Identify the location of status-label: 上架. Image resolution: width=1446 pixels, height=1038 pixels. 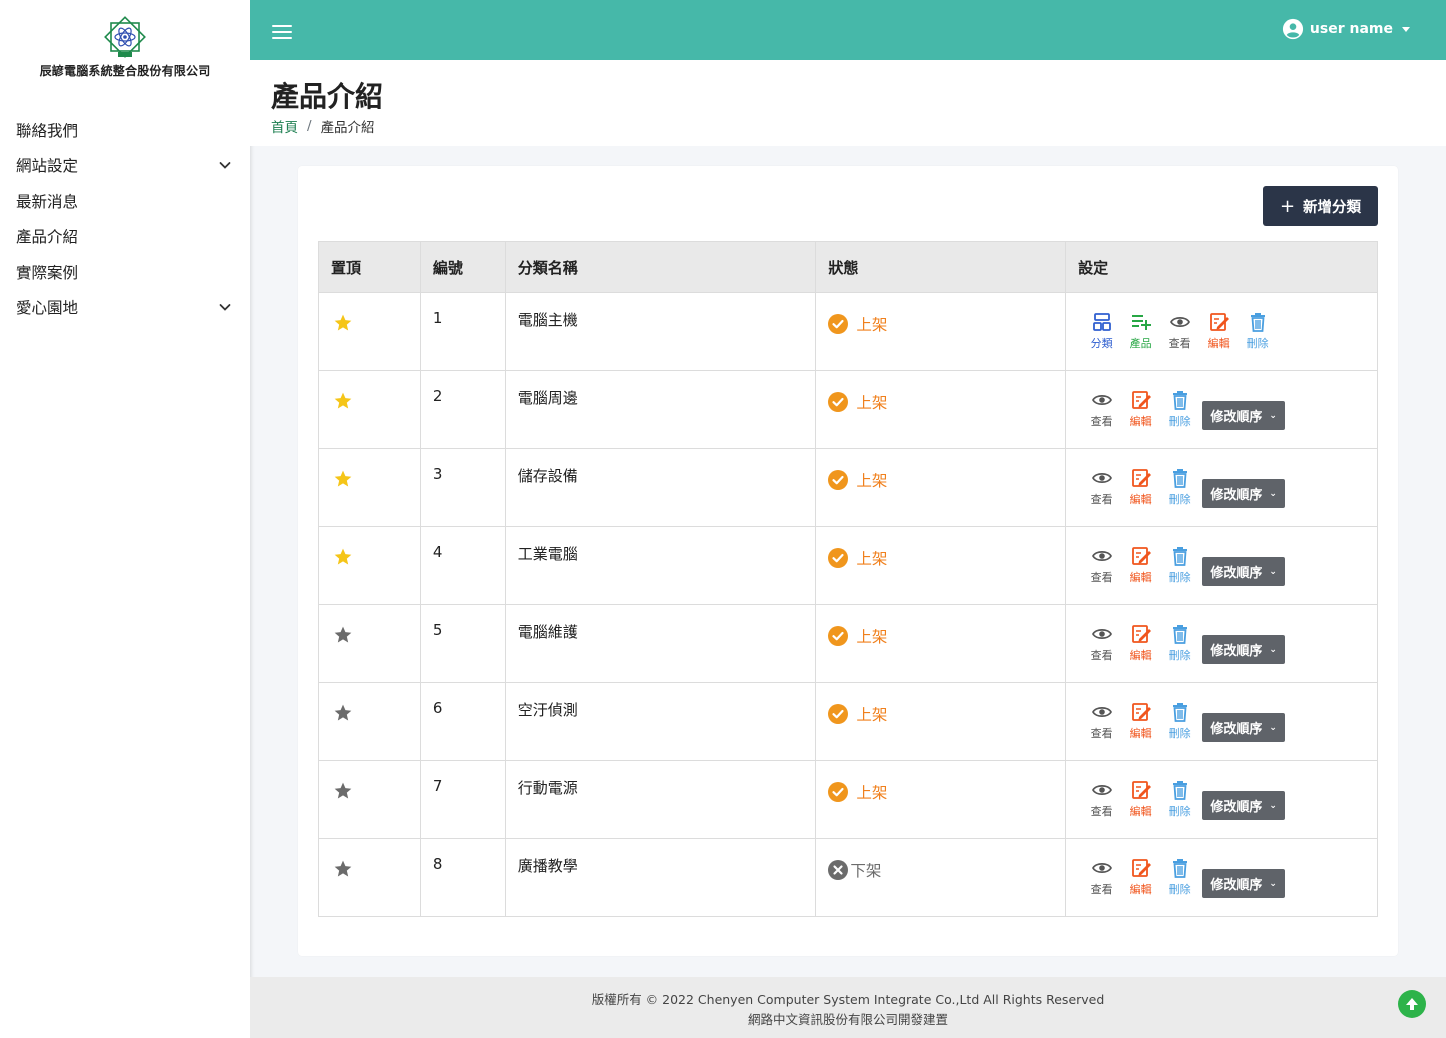
(872, 325).